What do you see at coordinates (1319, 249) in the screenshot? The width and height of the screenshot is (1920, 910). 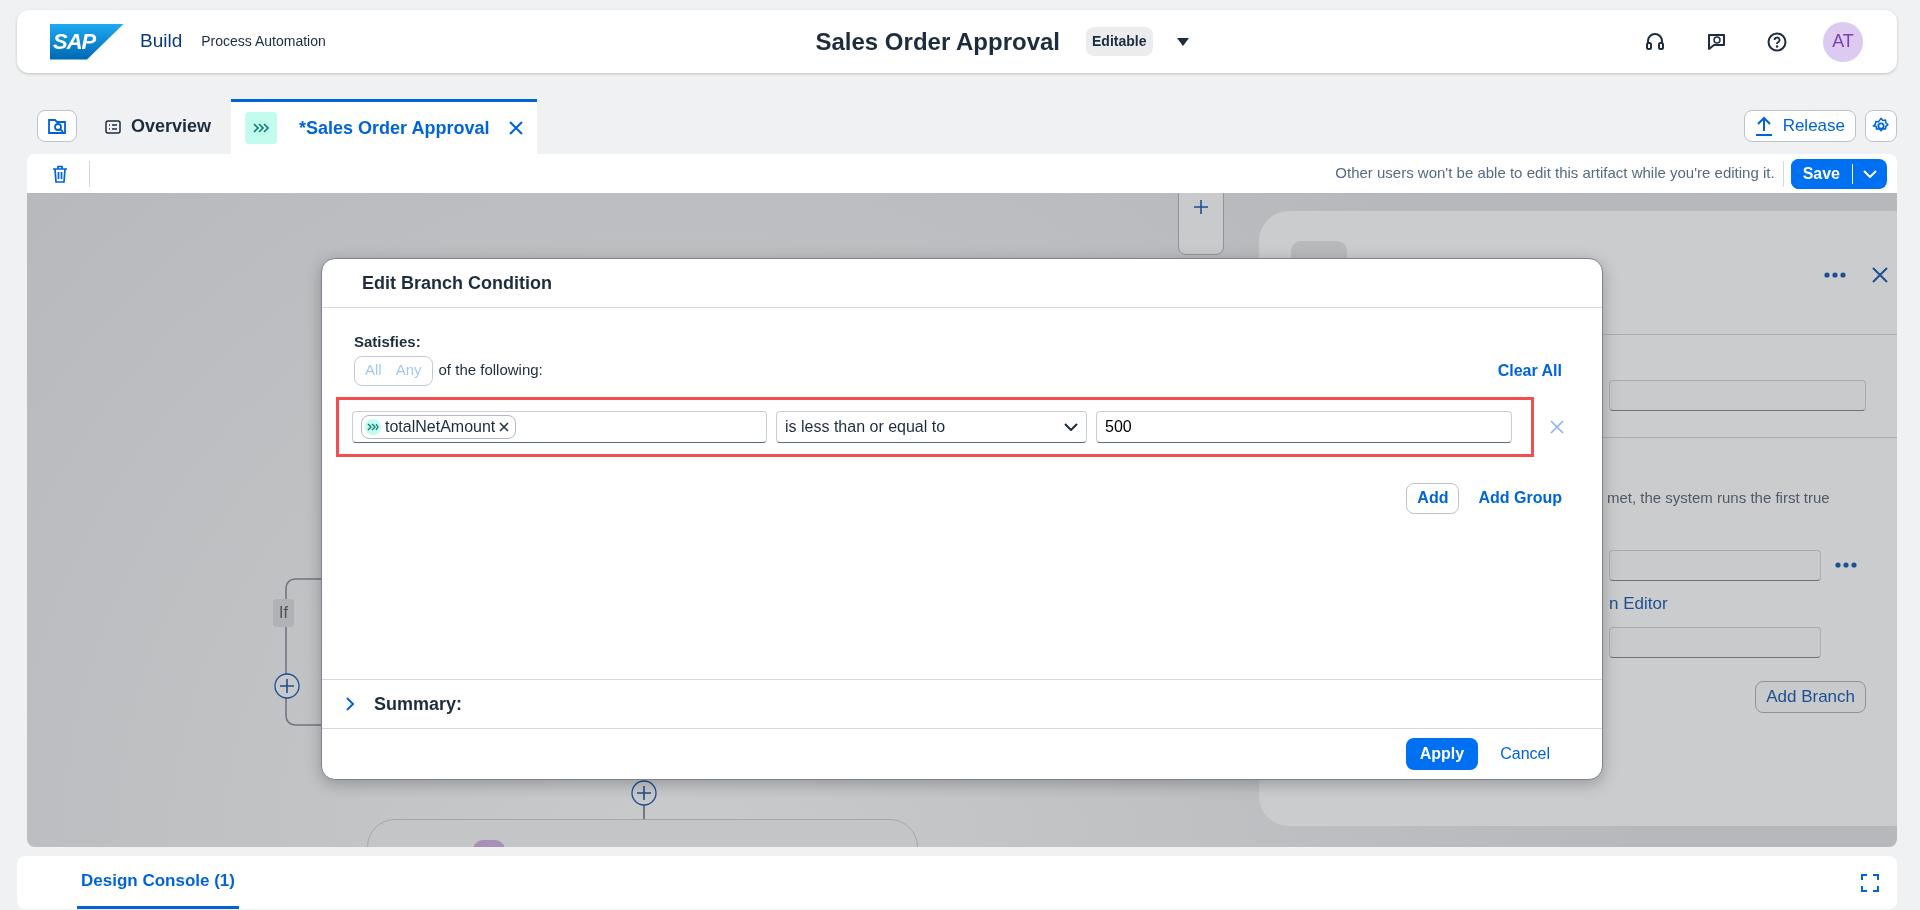 I see `panel-icon` at bounding box center [1319, 249].